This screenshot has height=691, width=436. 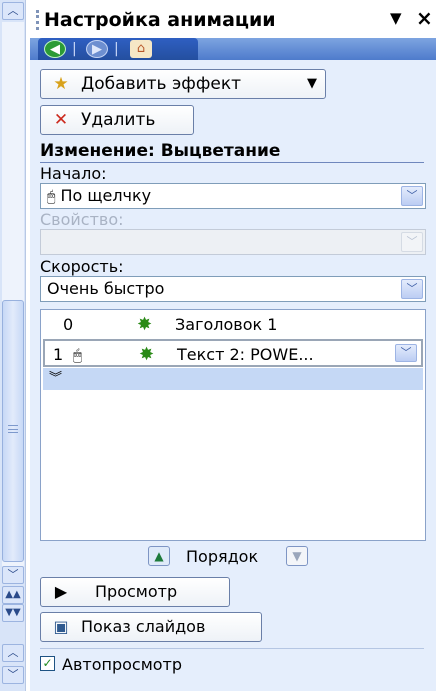 I want to click on grip-icon, so click(x=13, y=429).